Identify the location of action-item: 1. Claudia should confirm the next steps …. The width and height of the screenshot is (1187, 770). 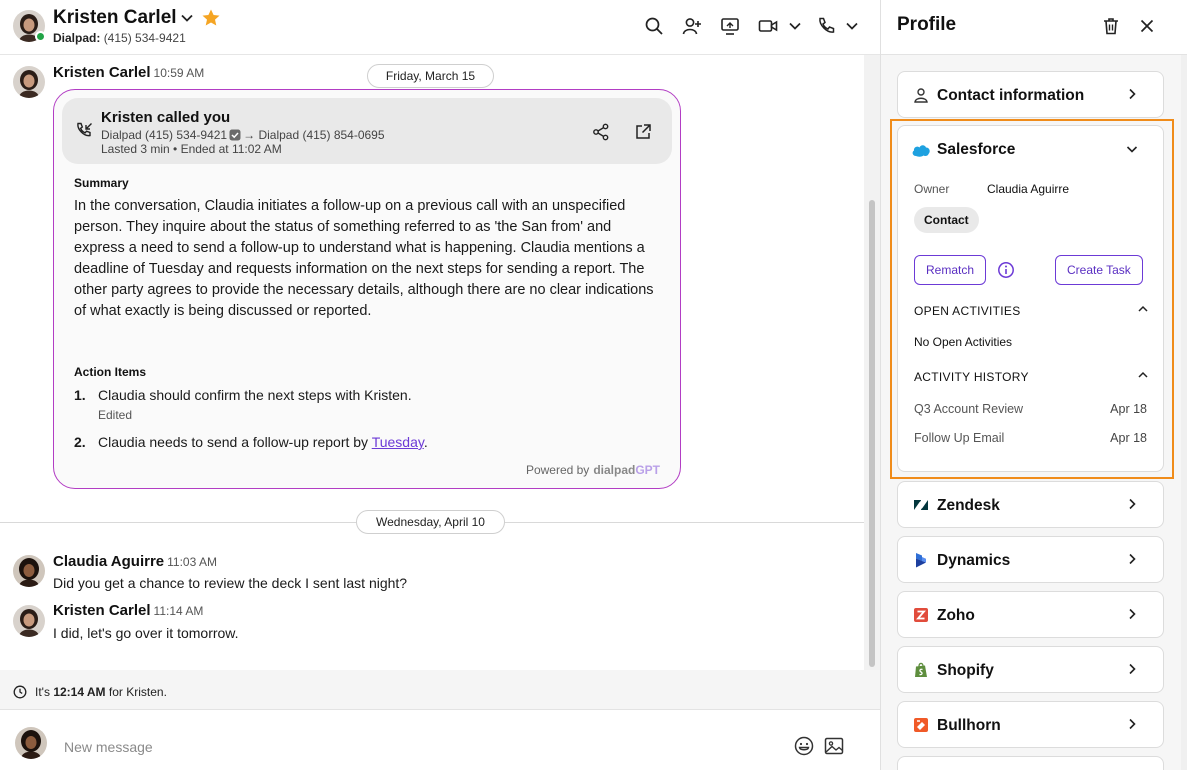
(243, 395).